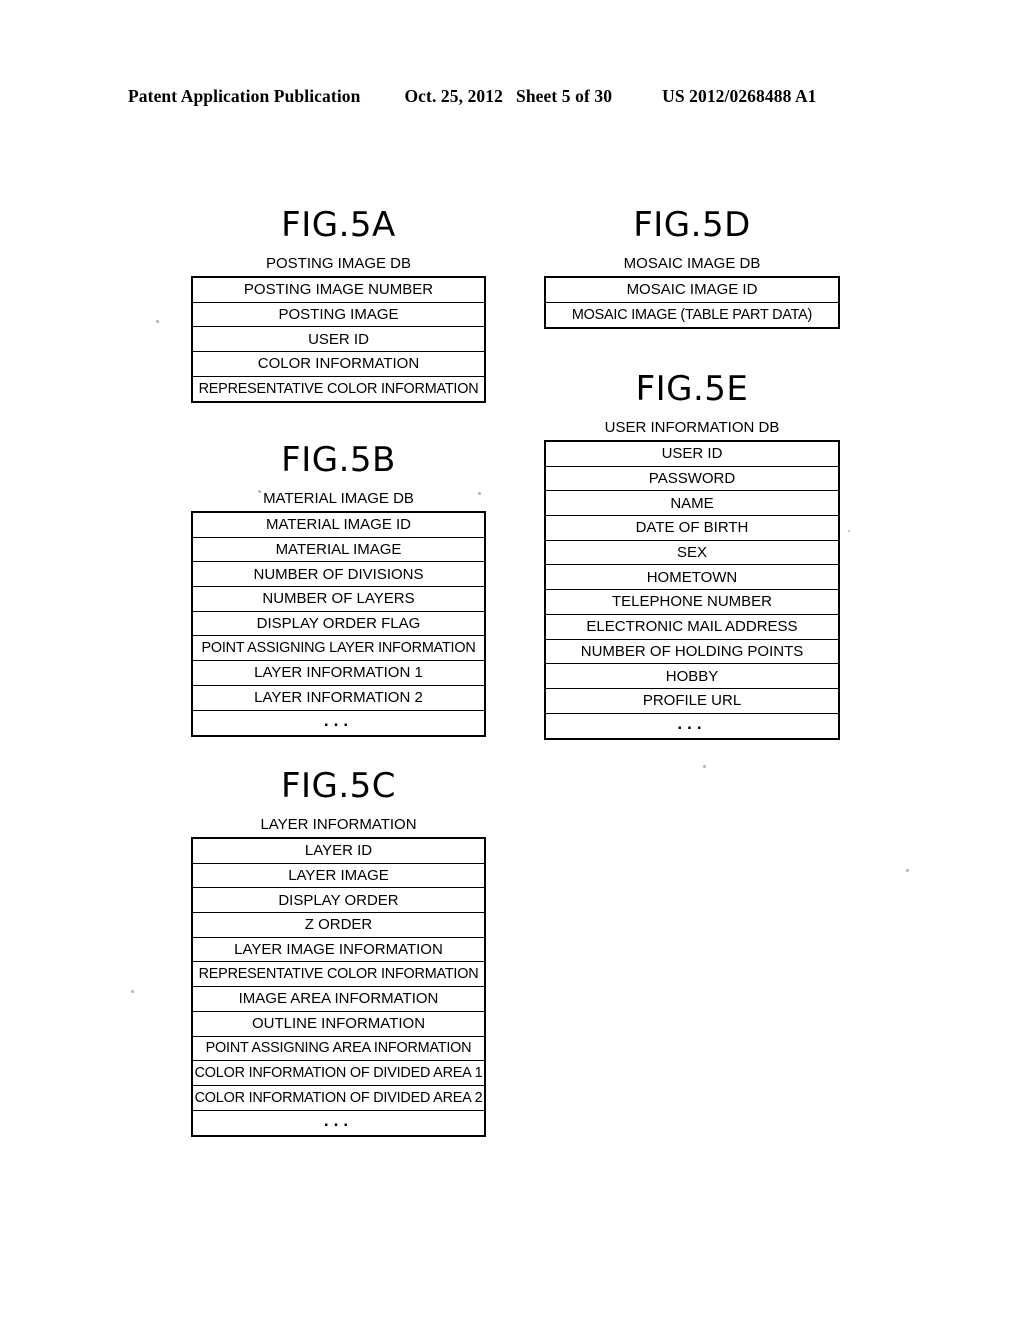 This screenshot has height=1320, width=1024. I want to click on table-cell-label: MOSAIC IMAGE (TABLE PART DATA), so click(692, 314).